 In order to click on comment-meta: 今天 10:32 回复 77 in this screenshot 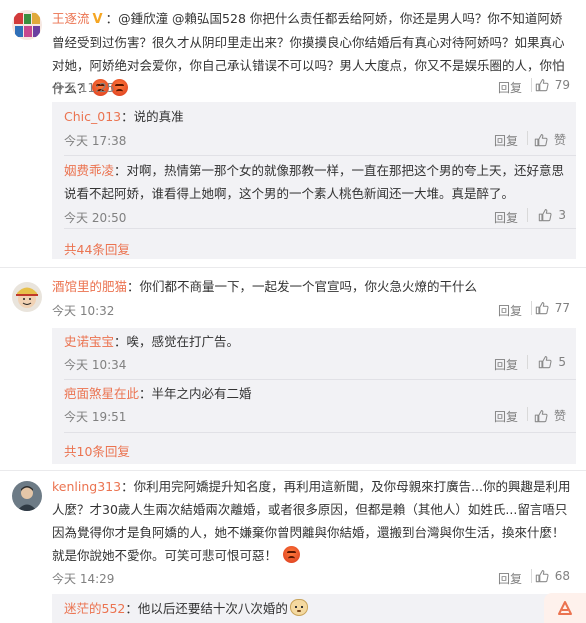, I will do `click(314, 310)`.